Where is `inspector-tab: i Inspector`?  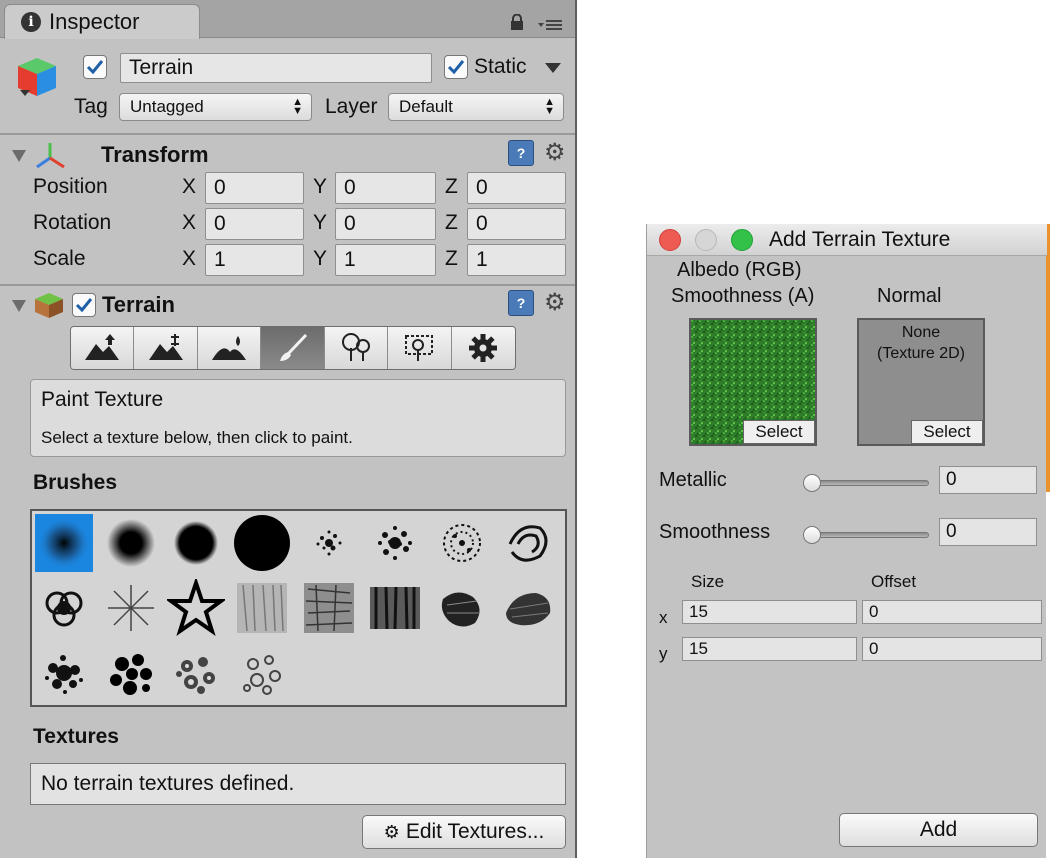
inspector-tab: i Inspector is located at coordinates (102, 21).